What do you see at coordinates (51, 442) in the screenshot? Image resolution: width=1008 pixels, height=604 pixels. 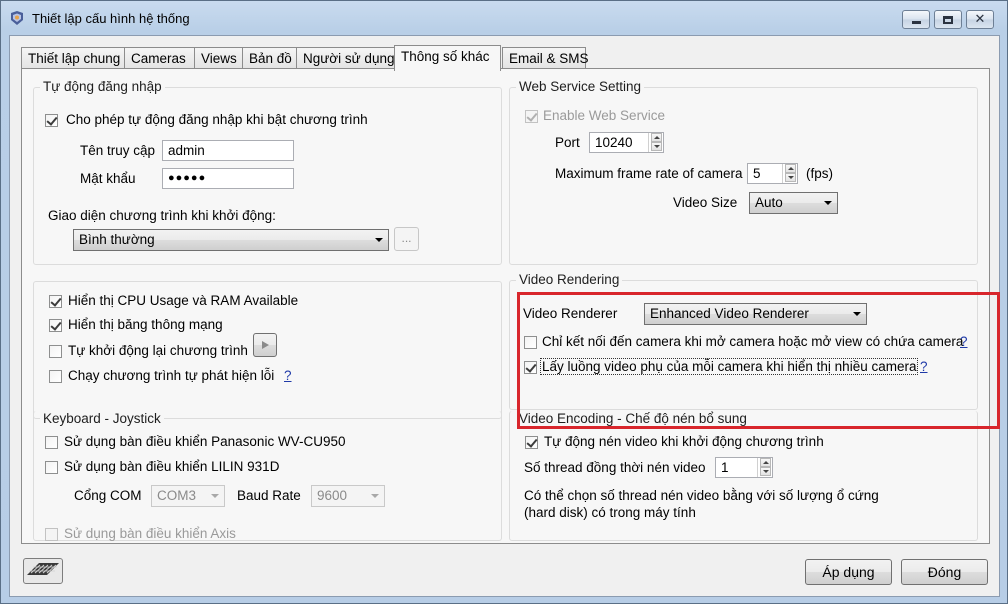 I see `panasonic-checkbox` at bounding box center [51, 442].